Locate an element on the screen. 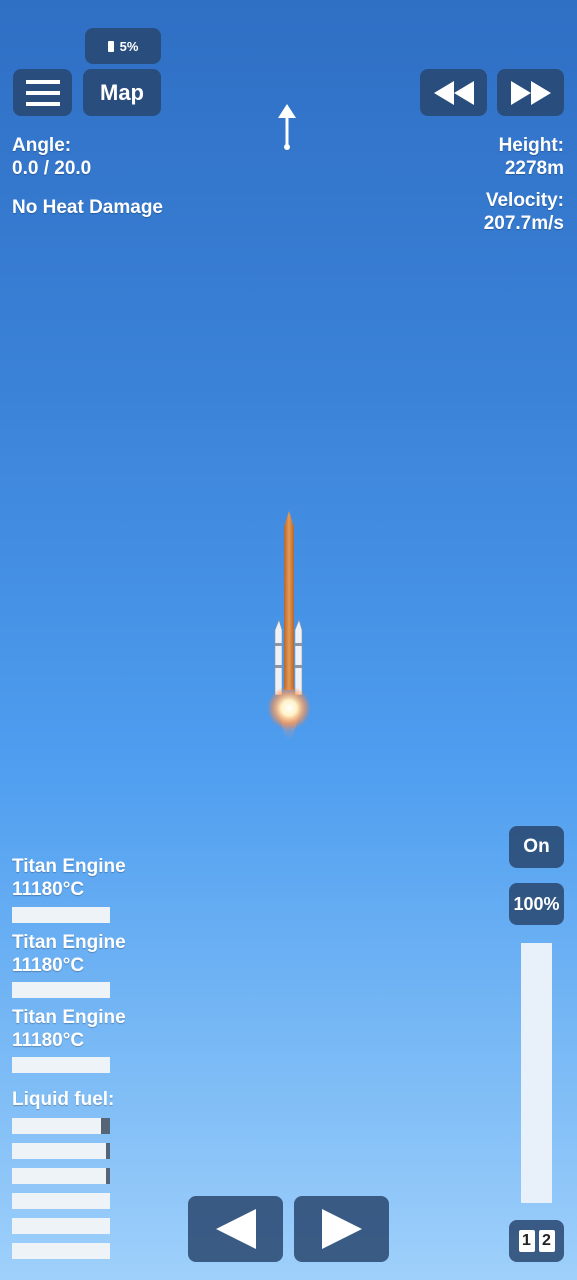 Image resolution: width=577 pixels, height=1280 pixels. up-arrow-icon is located at coordinates (287, 127).